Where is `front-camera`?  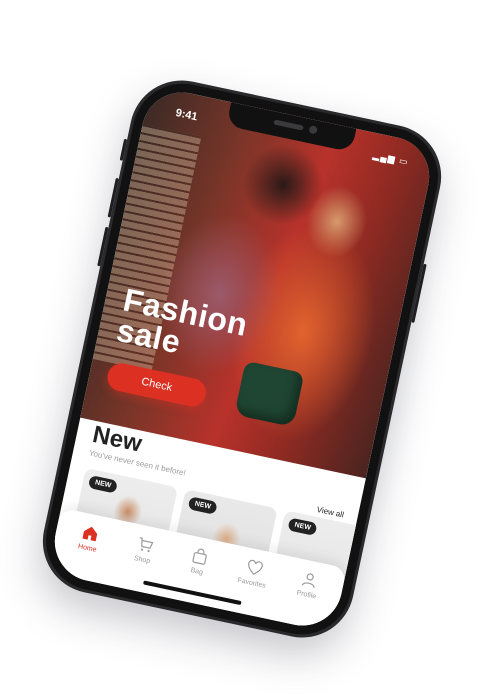 front-camera is located at coordinates (313, 130).